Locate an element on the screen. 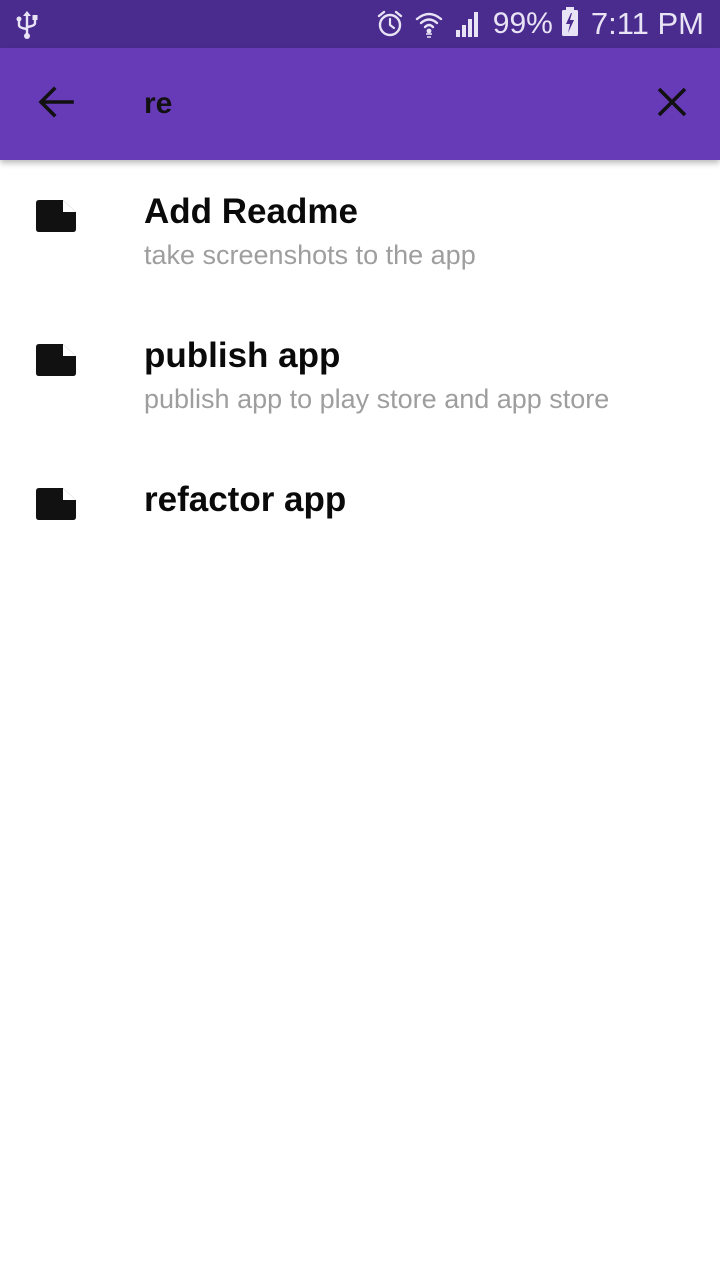  clear-search-button is located at coordinates (672, 104).